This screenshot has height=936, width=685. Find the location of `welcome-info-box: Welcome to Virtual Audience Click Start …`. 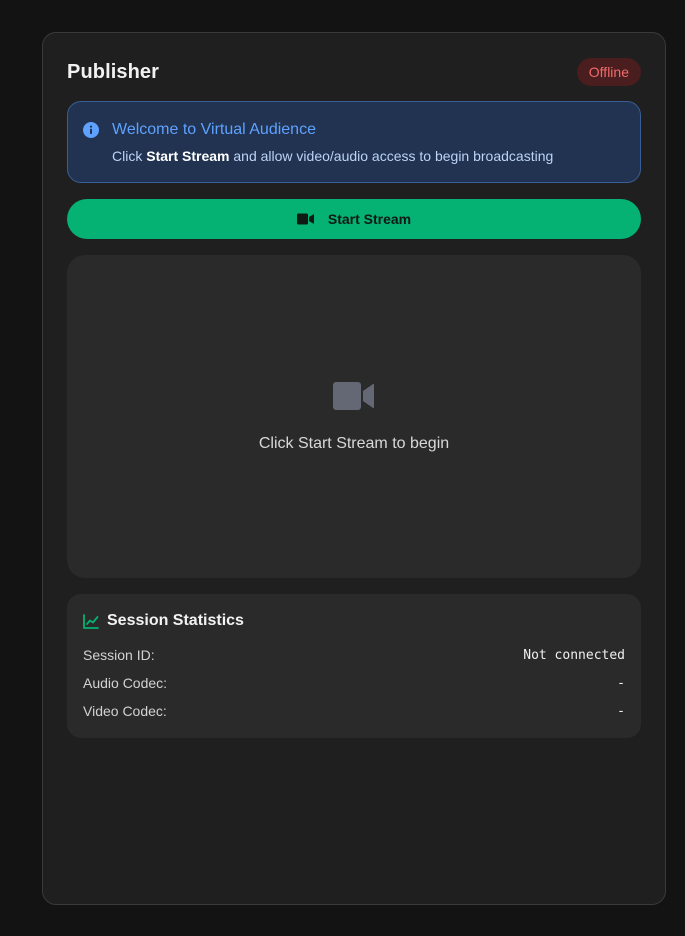

welcome-info-box: Welcome to Virtual Audience Click Start … is located at coordinates (354, 142).